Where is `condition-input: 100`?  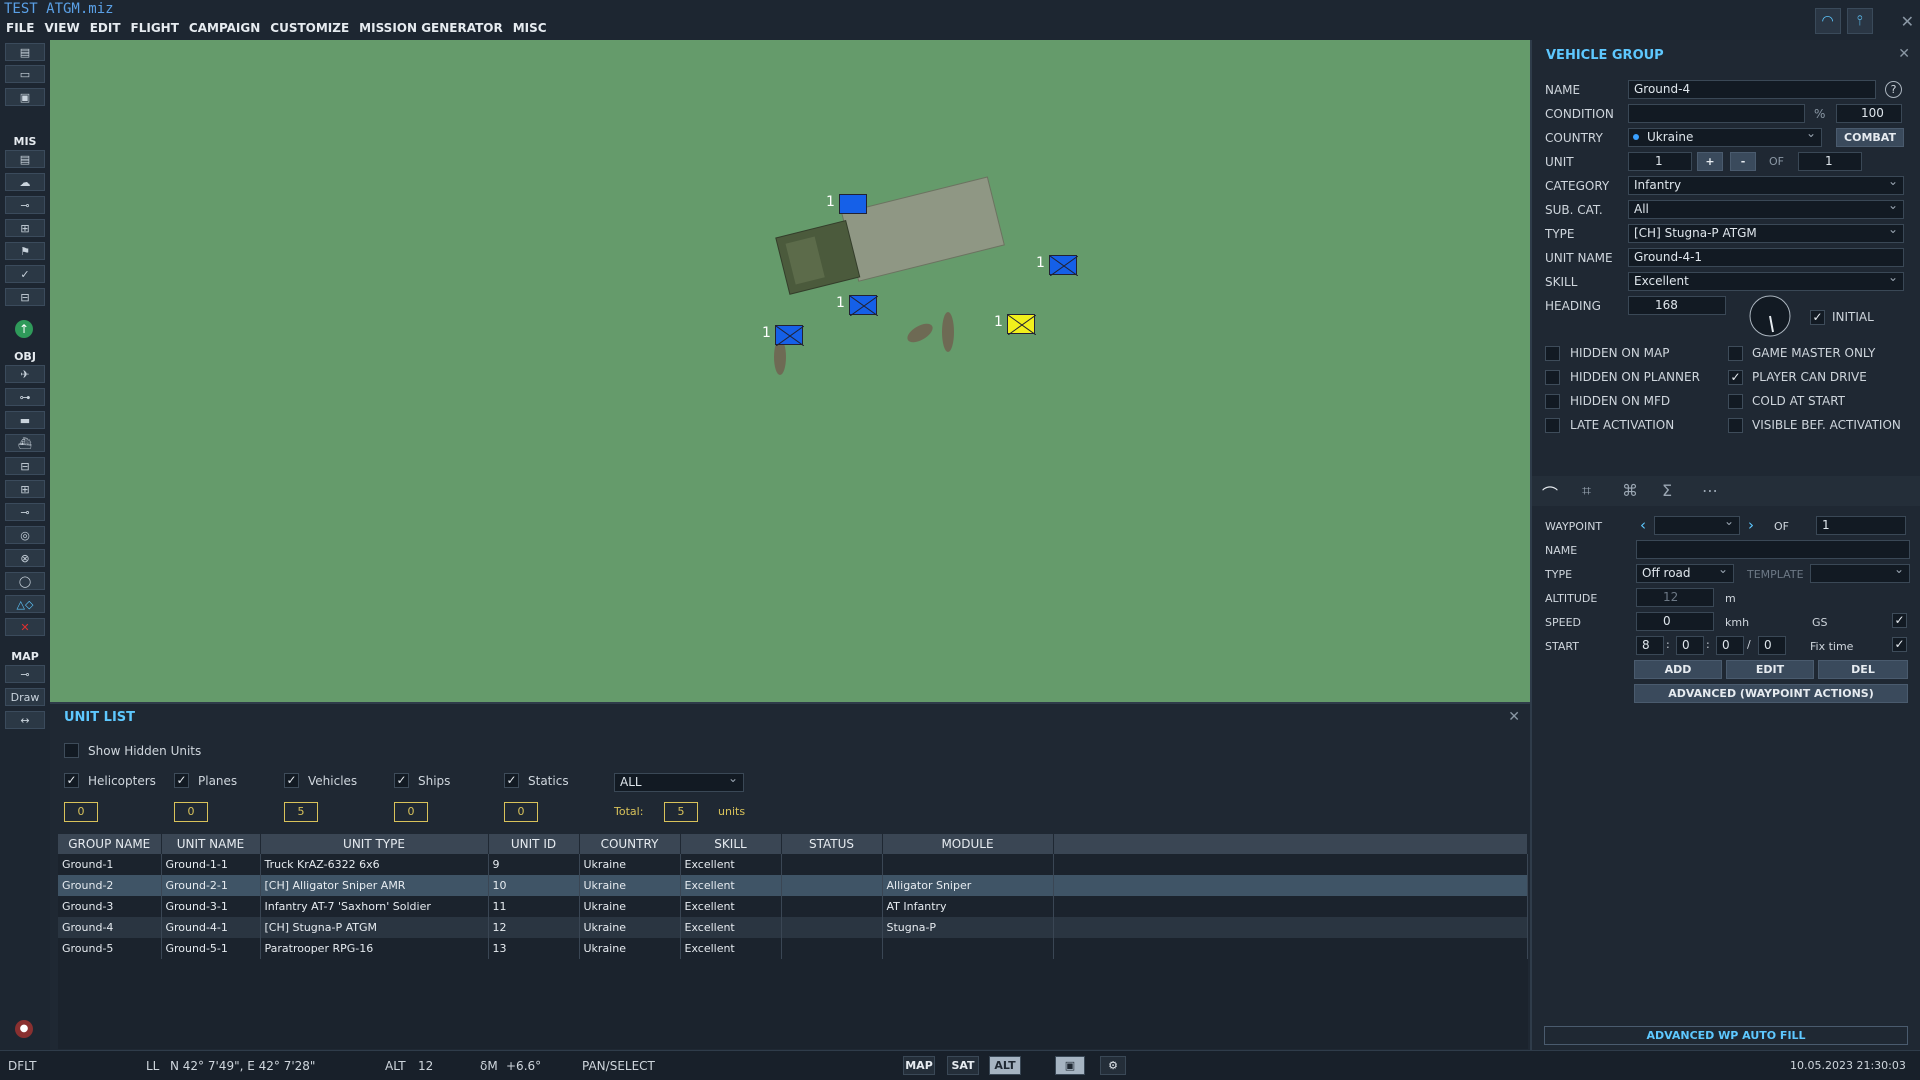
condition-input: 100 is located at coordinates (1869, 113).